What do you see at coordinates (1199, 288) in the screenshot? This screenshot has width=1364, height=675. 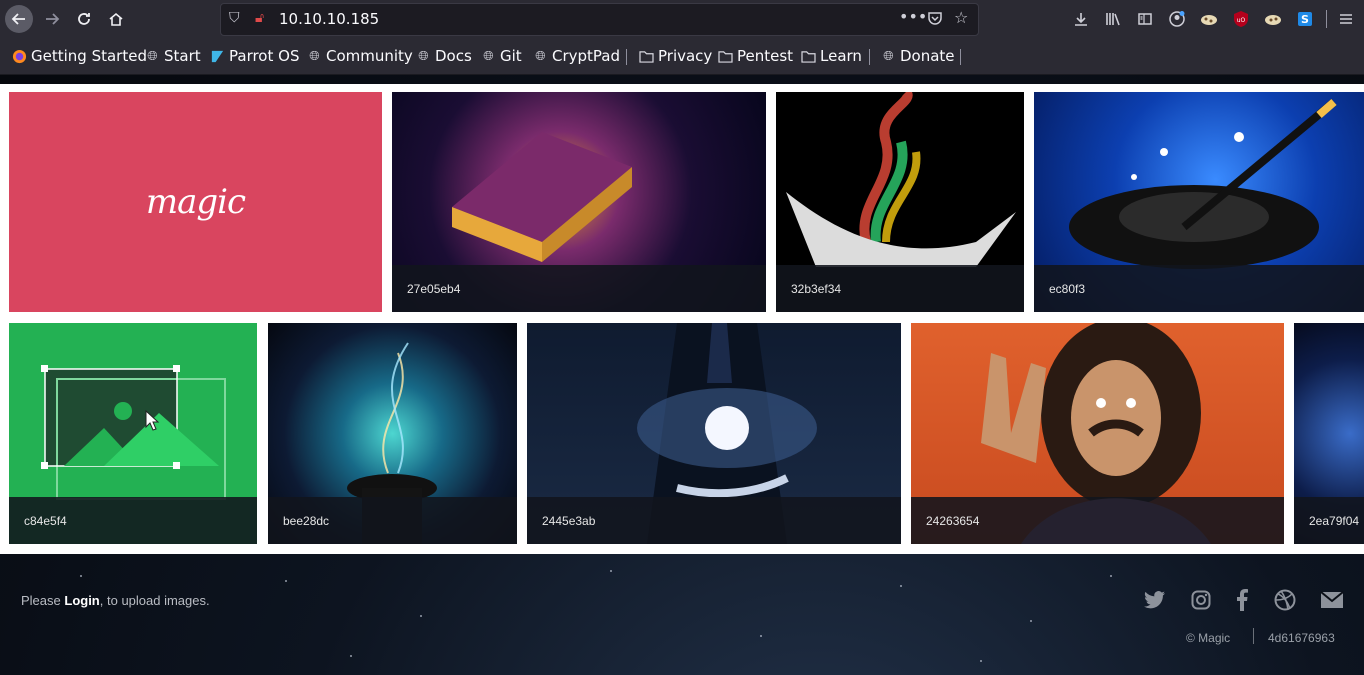 I see `gallery-caption: ec80f3` at bounding box center [1199, 288].